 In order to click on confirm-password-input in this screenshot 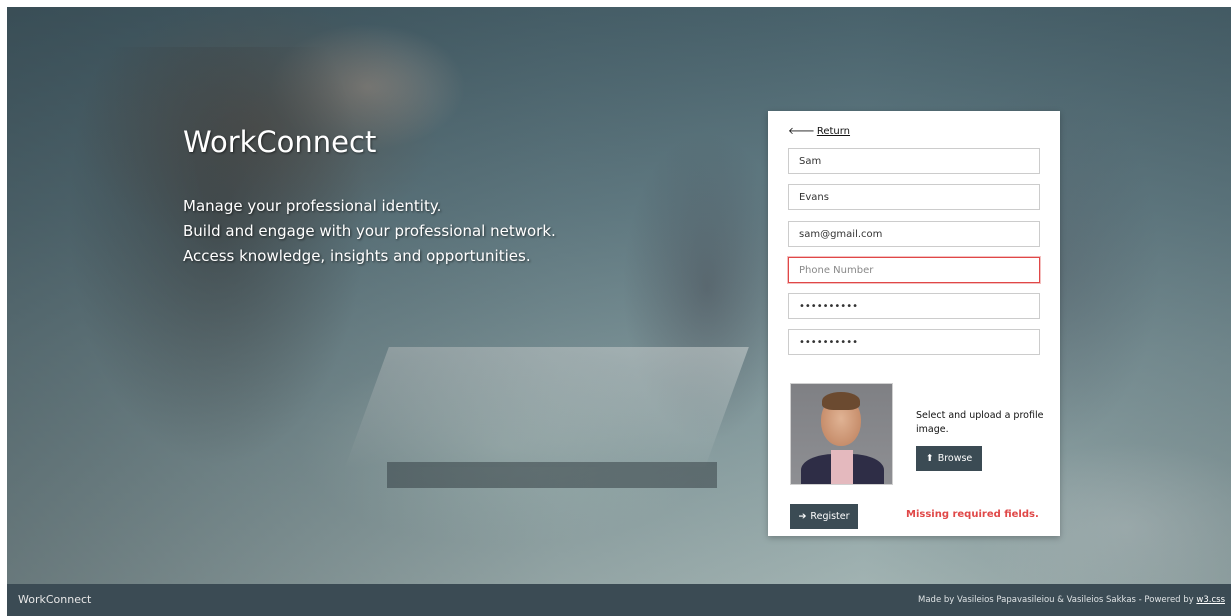, I will do `click(914, 342)`.